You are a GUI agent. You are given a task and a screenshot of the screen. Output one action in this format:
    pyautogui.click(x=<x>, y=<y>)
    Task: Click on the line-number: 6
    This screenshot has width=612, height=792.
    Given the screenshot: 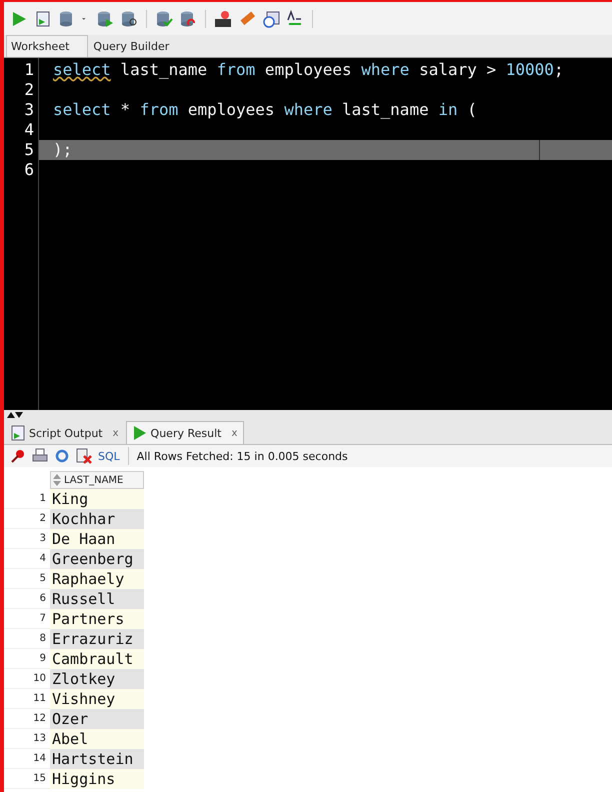 What is the action you would take?
    pyautogui.click(x=29, y=170)
    